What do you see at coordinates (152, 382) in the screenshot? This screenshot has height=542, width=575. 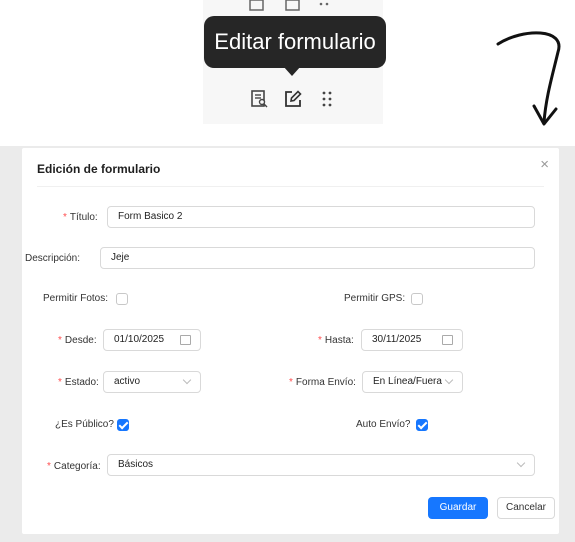 I see `estado-select: activo` at bounding box center [152, 382].